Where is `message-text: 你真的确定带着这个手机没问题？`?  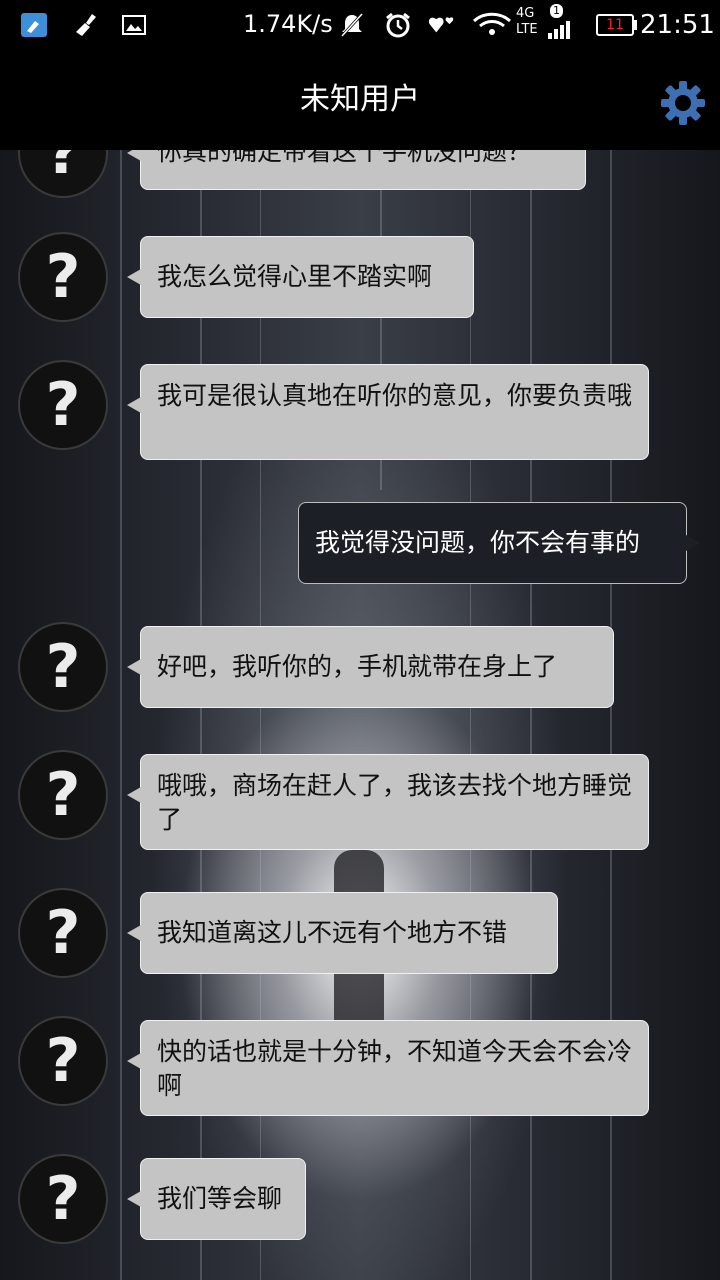 message-text: 你真的确定带着这个手机没问题？ is located at coordinates (345, 158).